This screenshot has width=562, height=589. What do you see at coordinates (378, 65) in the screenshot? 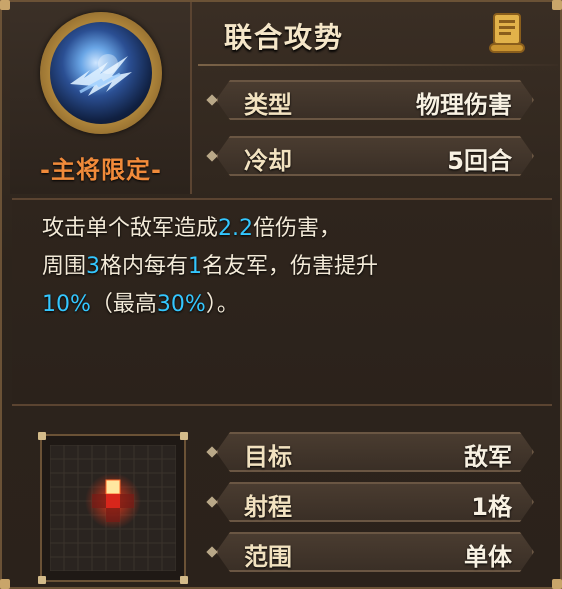
I see `title-divider` at bounding box center [378, 65].